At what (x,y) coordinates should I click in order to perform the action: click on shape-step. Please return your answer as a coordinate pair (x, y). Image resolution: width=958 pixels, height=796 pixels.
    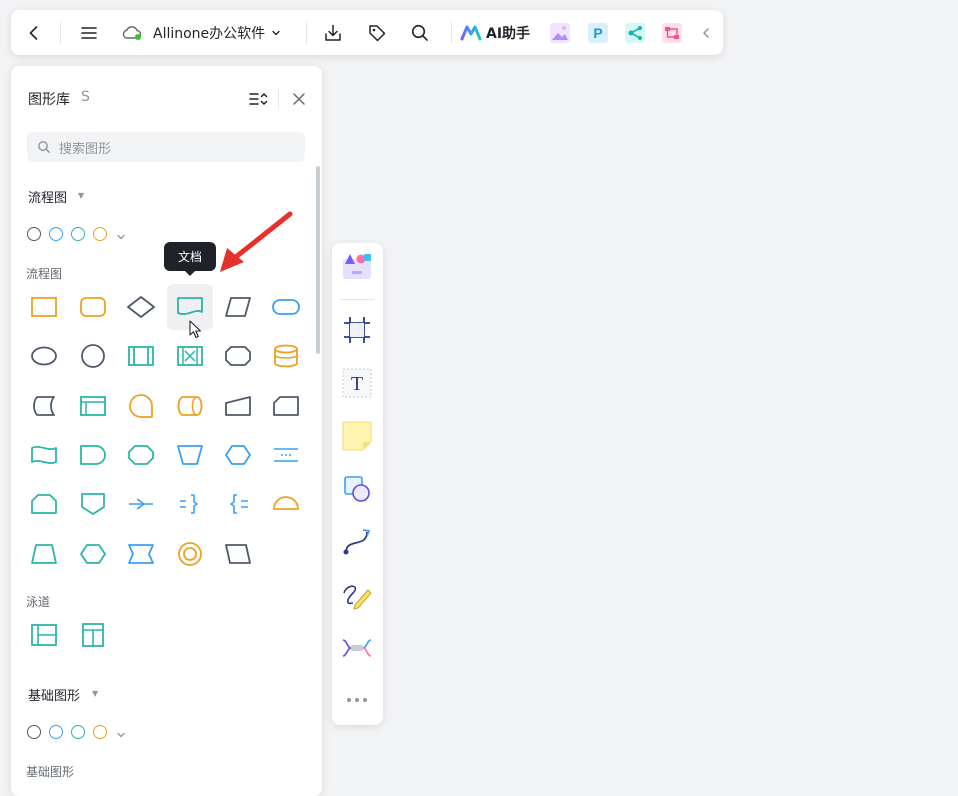
    Looking at the image, I should click on (141, 554).